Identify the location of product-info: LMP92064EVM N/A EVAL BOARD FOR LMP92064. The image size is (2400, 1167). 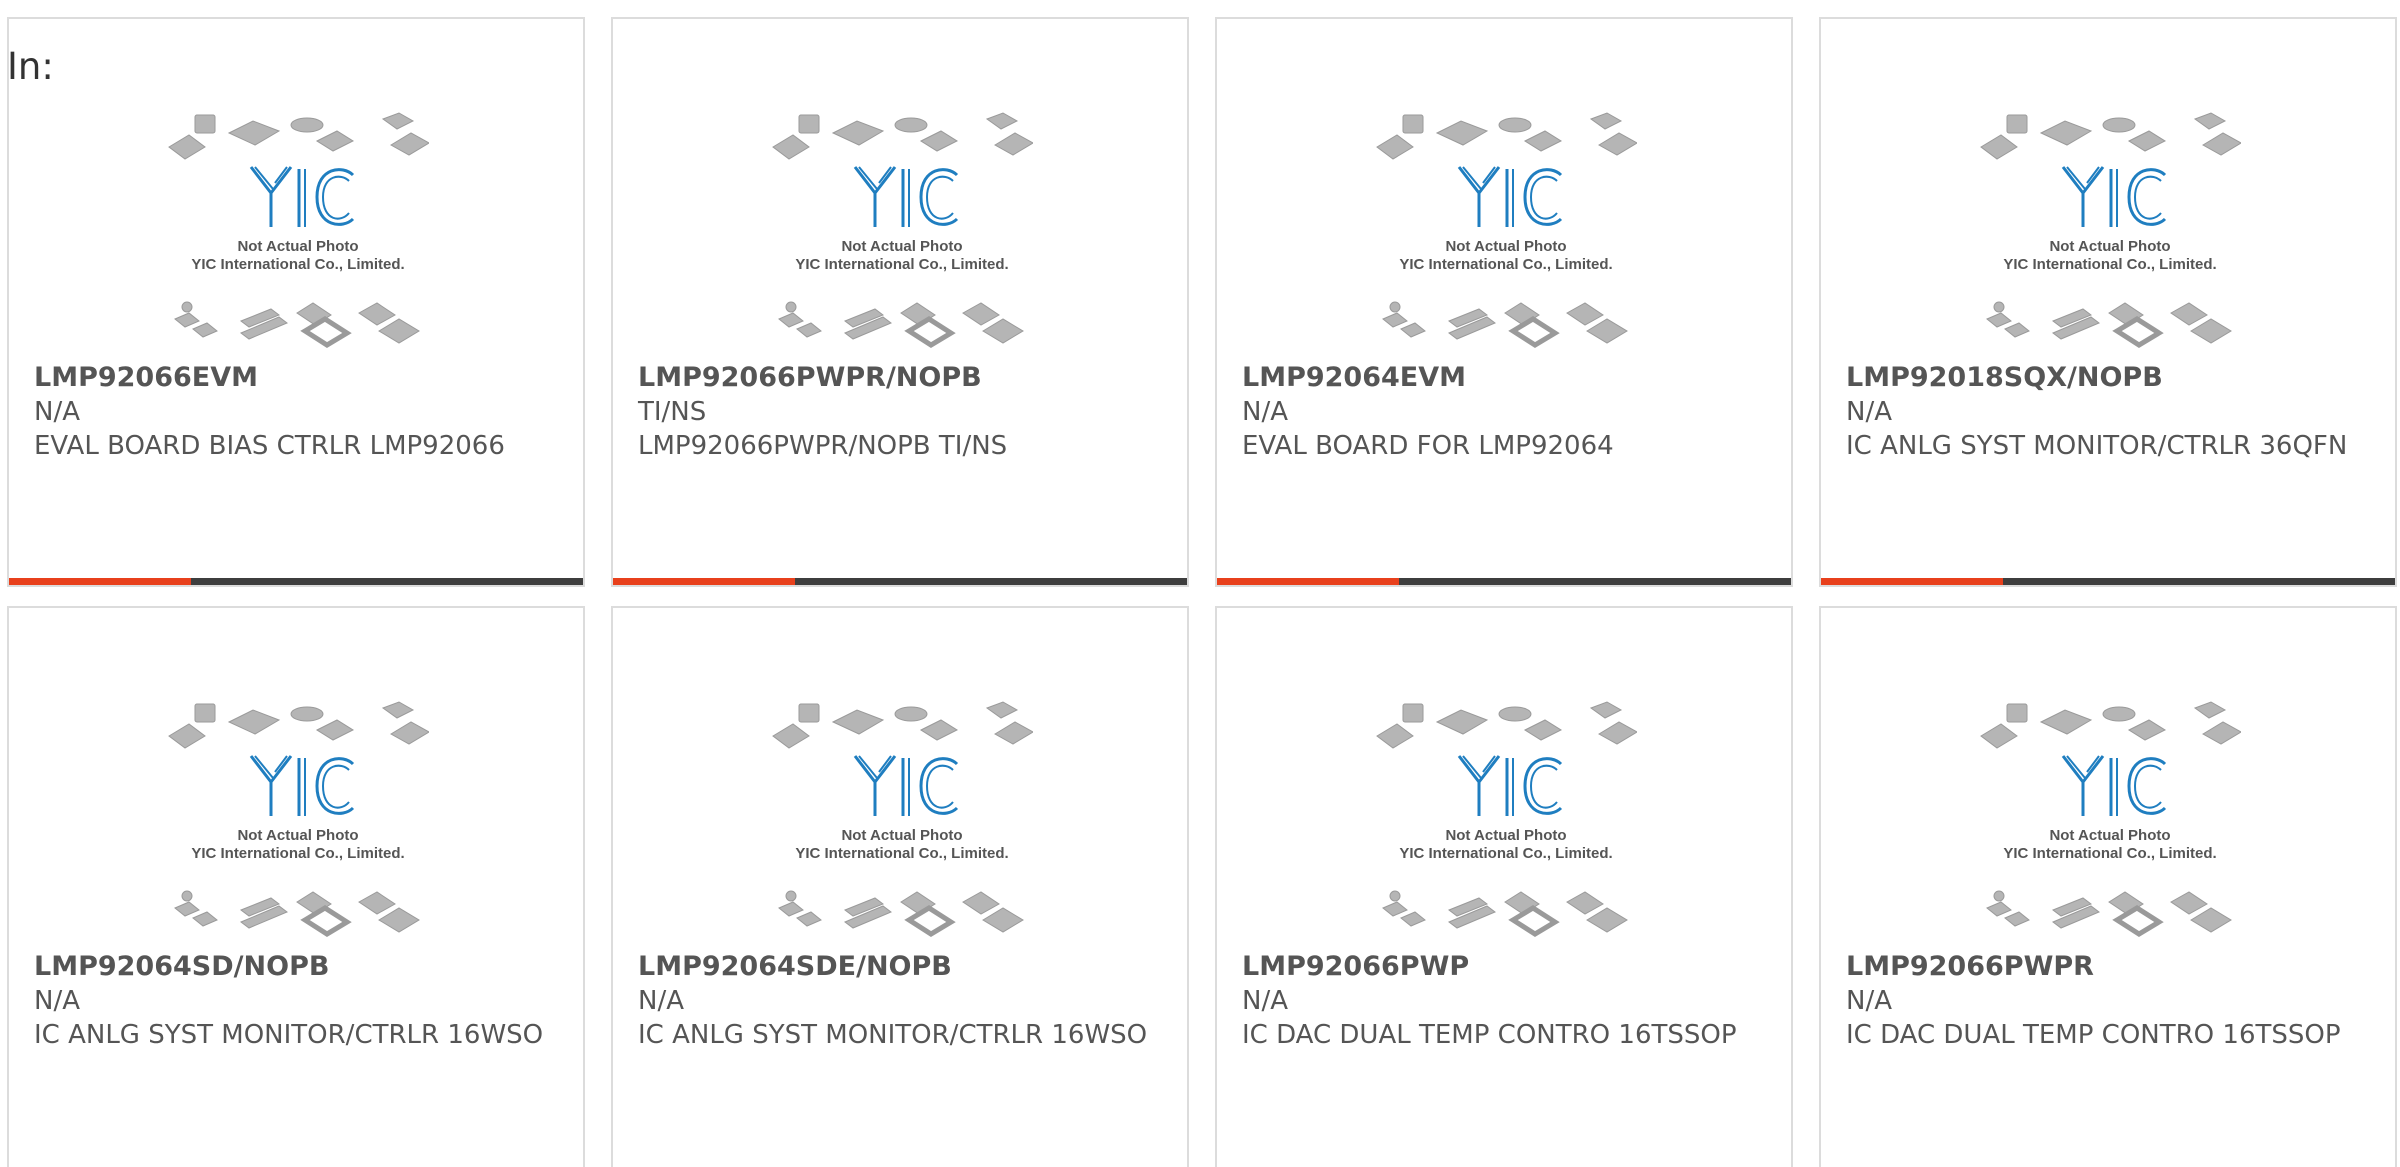
(1506, 412).